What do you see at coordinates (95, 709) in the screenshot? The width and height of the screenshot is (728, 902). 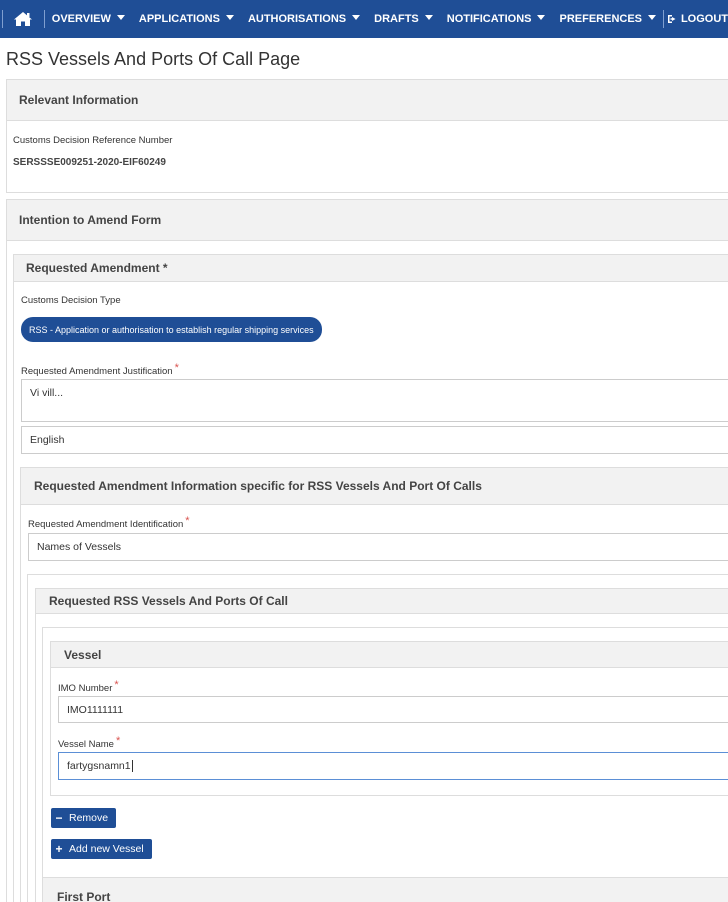 I see `imo-value: IMO1111111` at bounding box center [95, 709].